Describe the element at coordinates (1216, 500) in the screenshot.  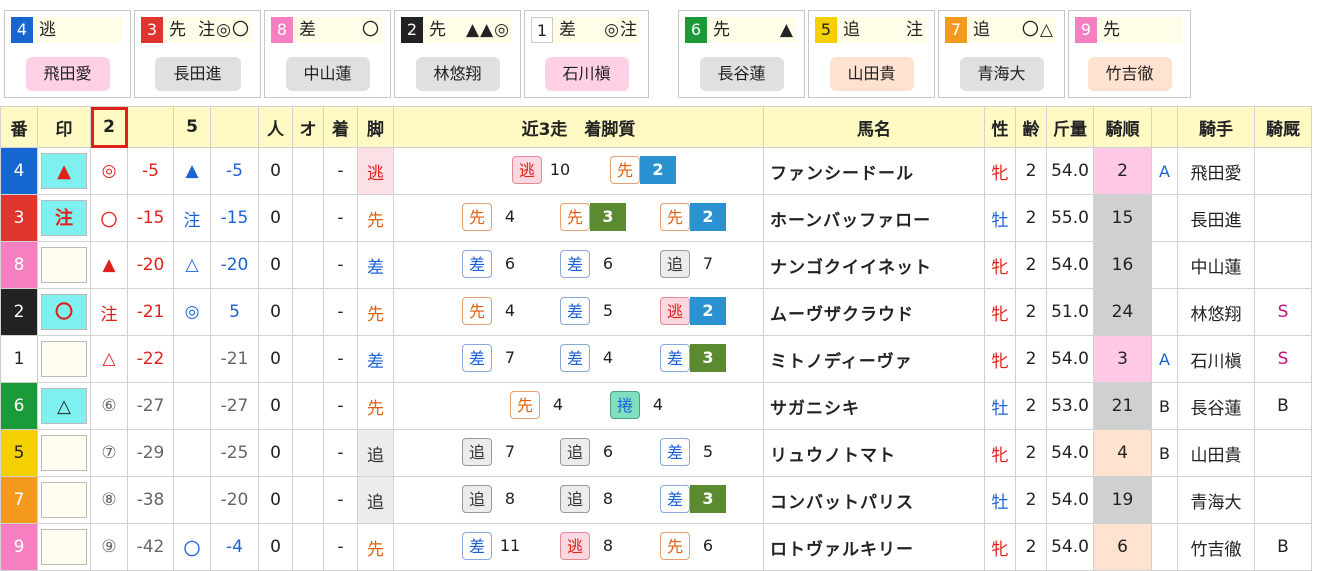
I see `jockey-name: 青海大` at that location.